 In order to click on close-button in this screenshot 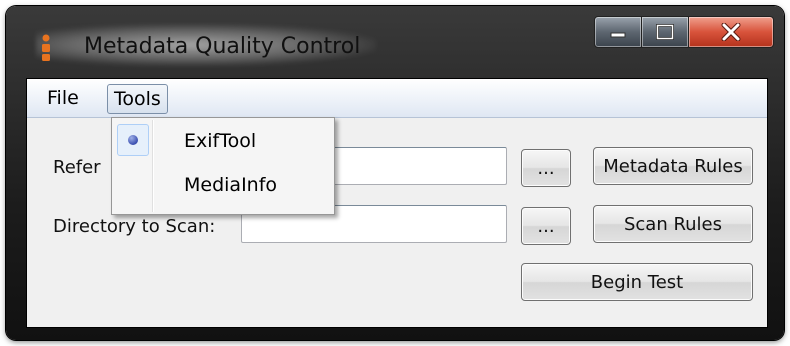, I will do `click(731, 32)`.